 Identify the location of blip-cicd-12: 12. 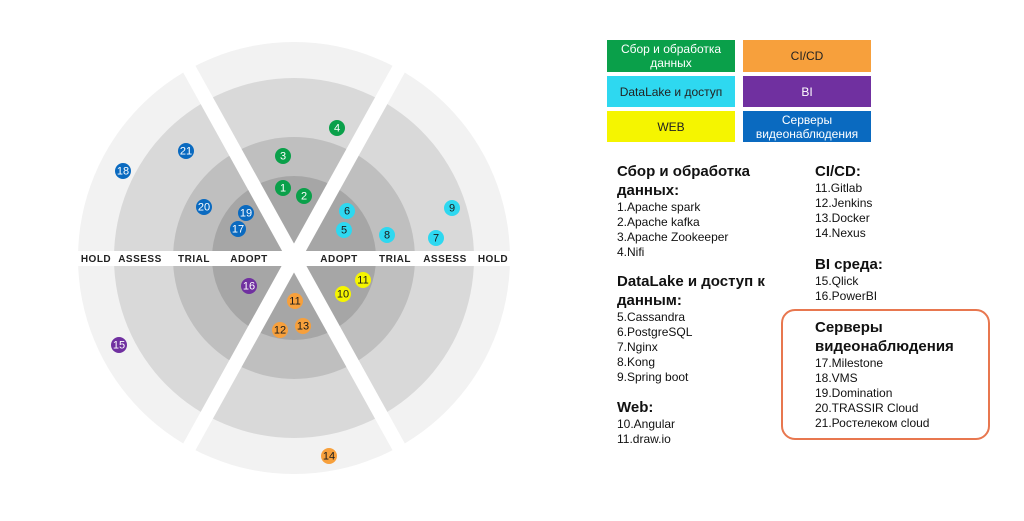
(280, 330).